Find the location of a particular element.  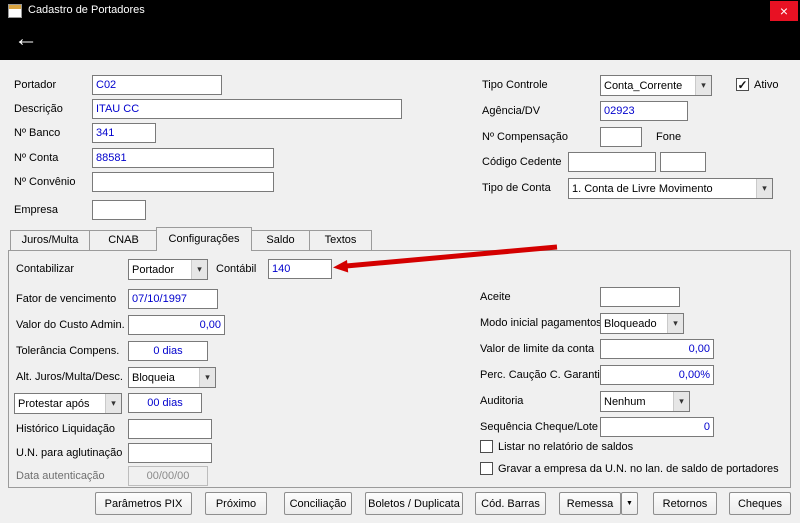

portador-input is located at coordinates (157, 85).